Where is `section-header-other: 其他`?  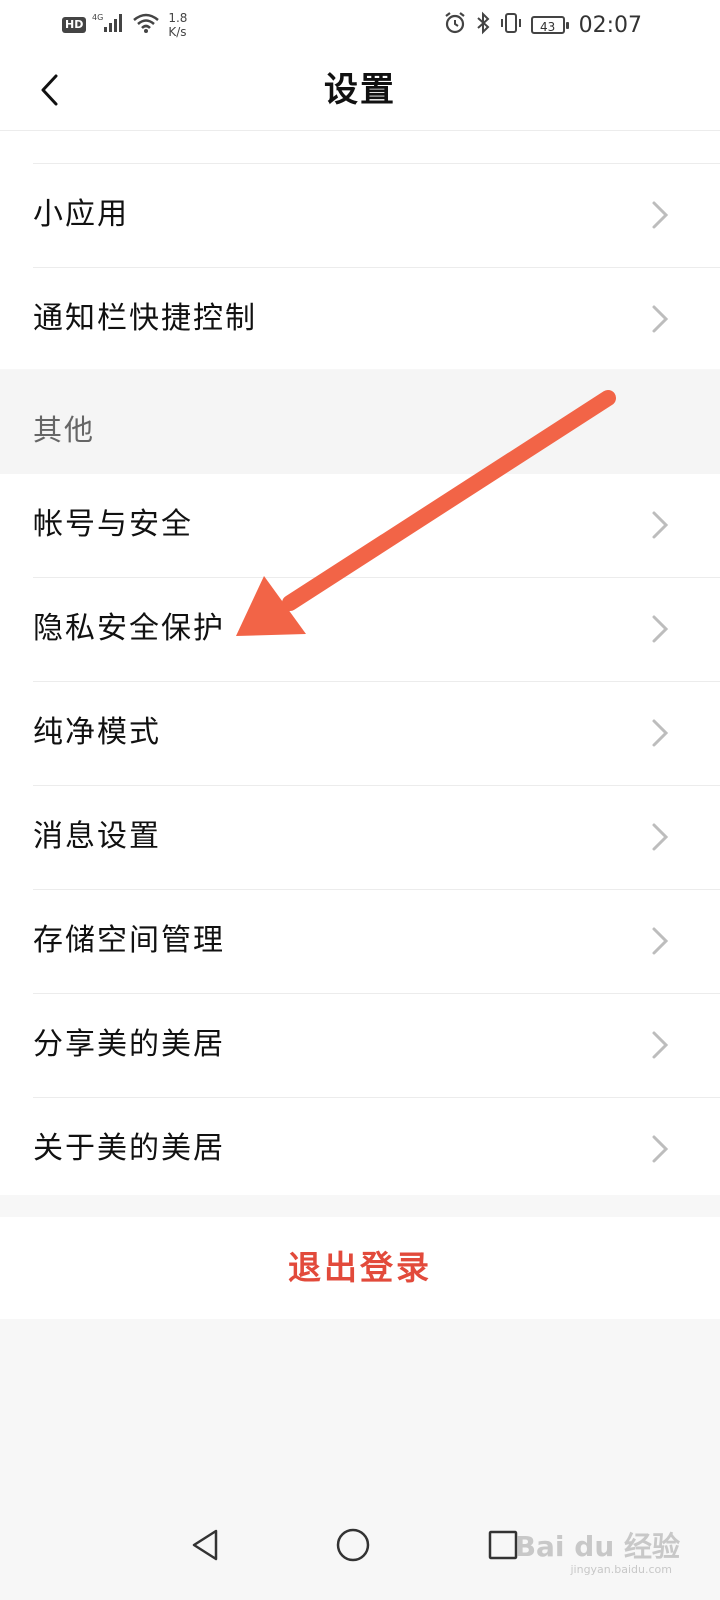 section-header-other: 其他 is located at coordinates (360, 422).